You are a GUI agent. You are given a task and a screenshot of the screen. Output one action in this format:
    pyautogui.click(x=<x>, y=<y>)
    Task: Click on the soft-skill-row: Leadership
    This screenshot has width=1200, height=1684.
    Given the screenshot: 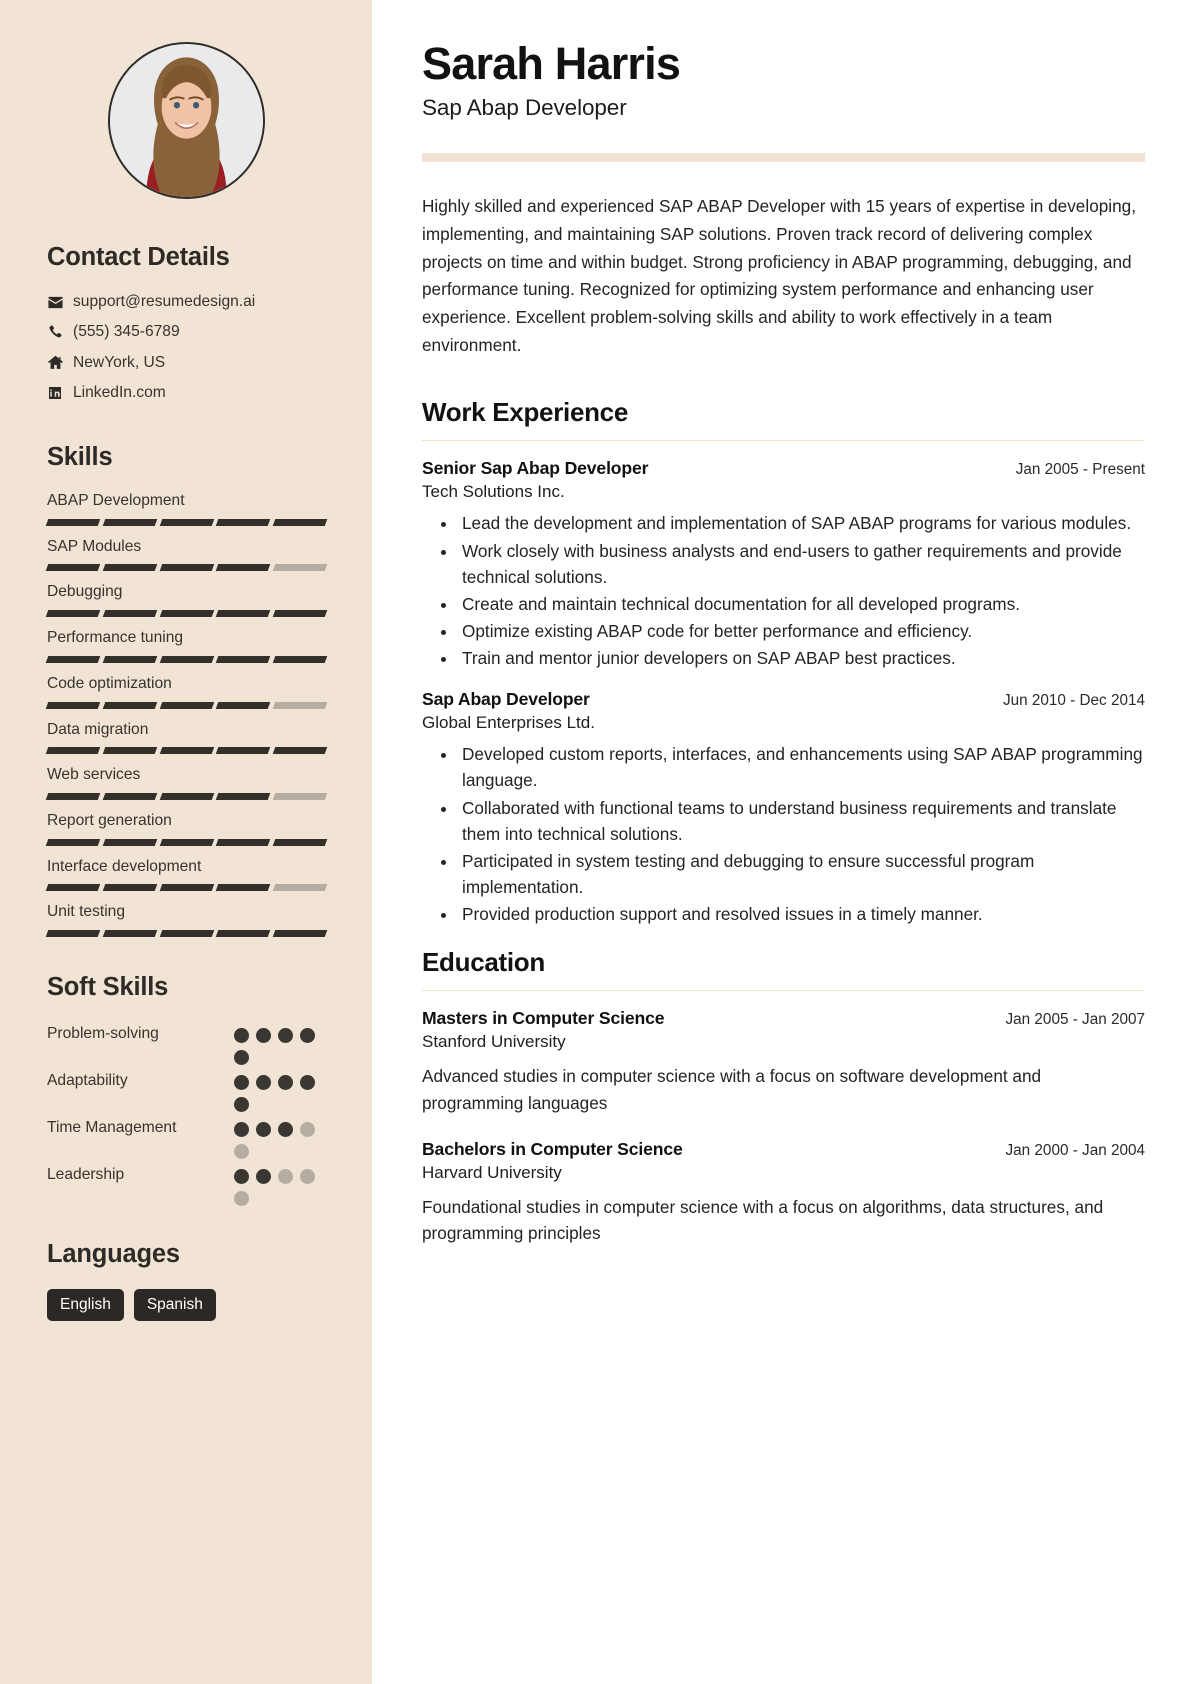 What is the action you would take?
    pyautogui.click(x=186, y=1185)
    